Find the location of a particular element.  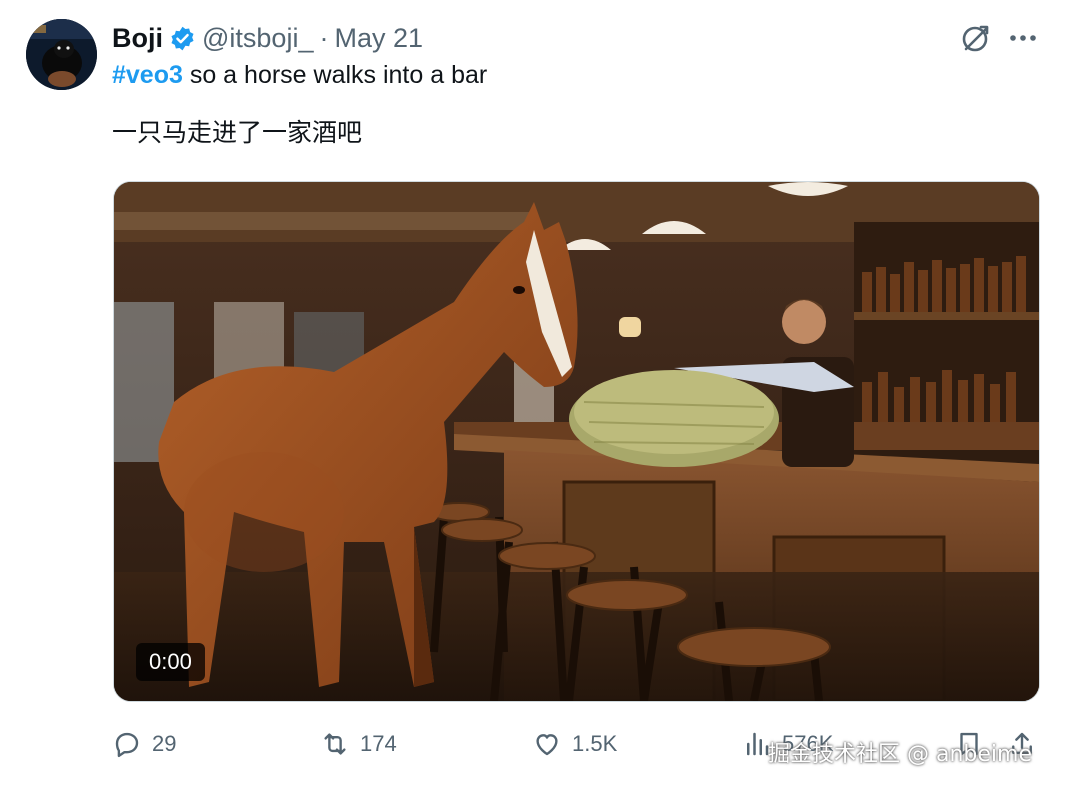

repost-count: 174 is located at coordinates (378, 743).